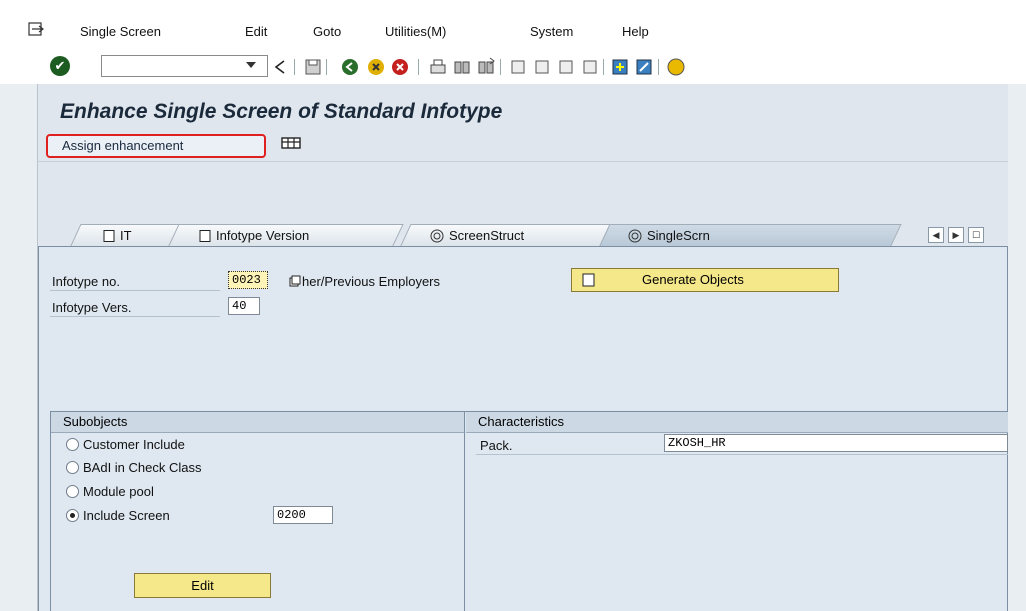  What do you see at coordinates (72, 467) in the screenshot?
I see `radio-badi-check-class` at bounding box center [72, 467].